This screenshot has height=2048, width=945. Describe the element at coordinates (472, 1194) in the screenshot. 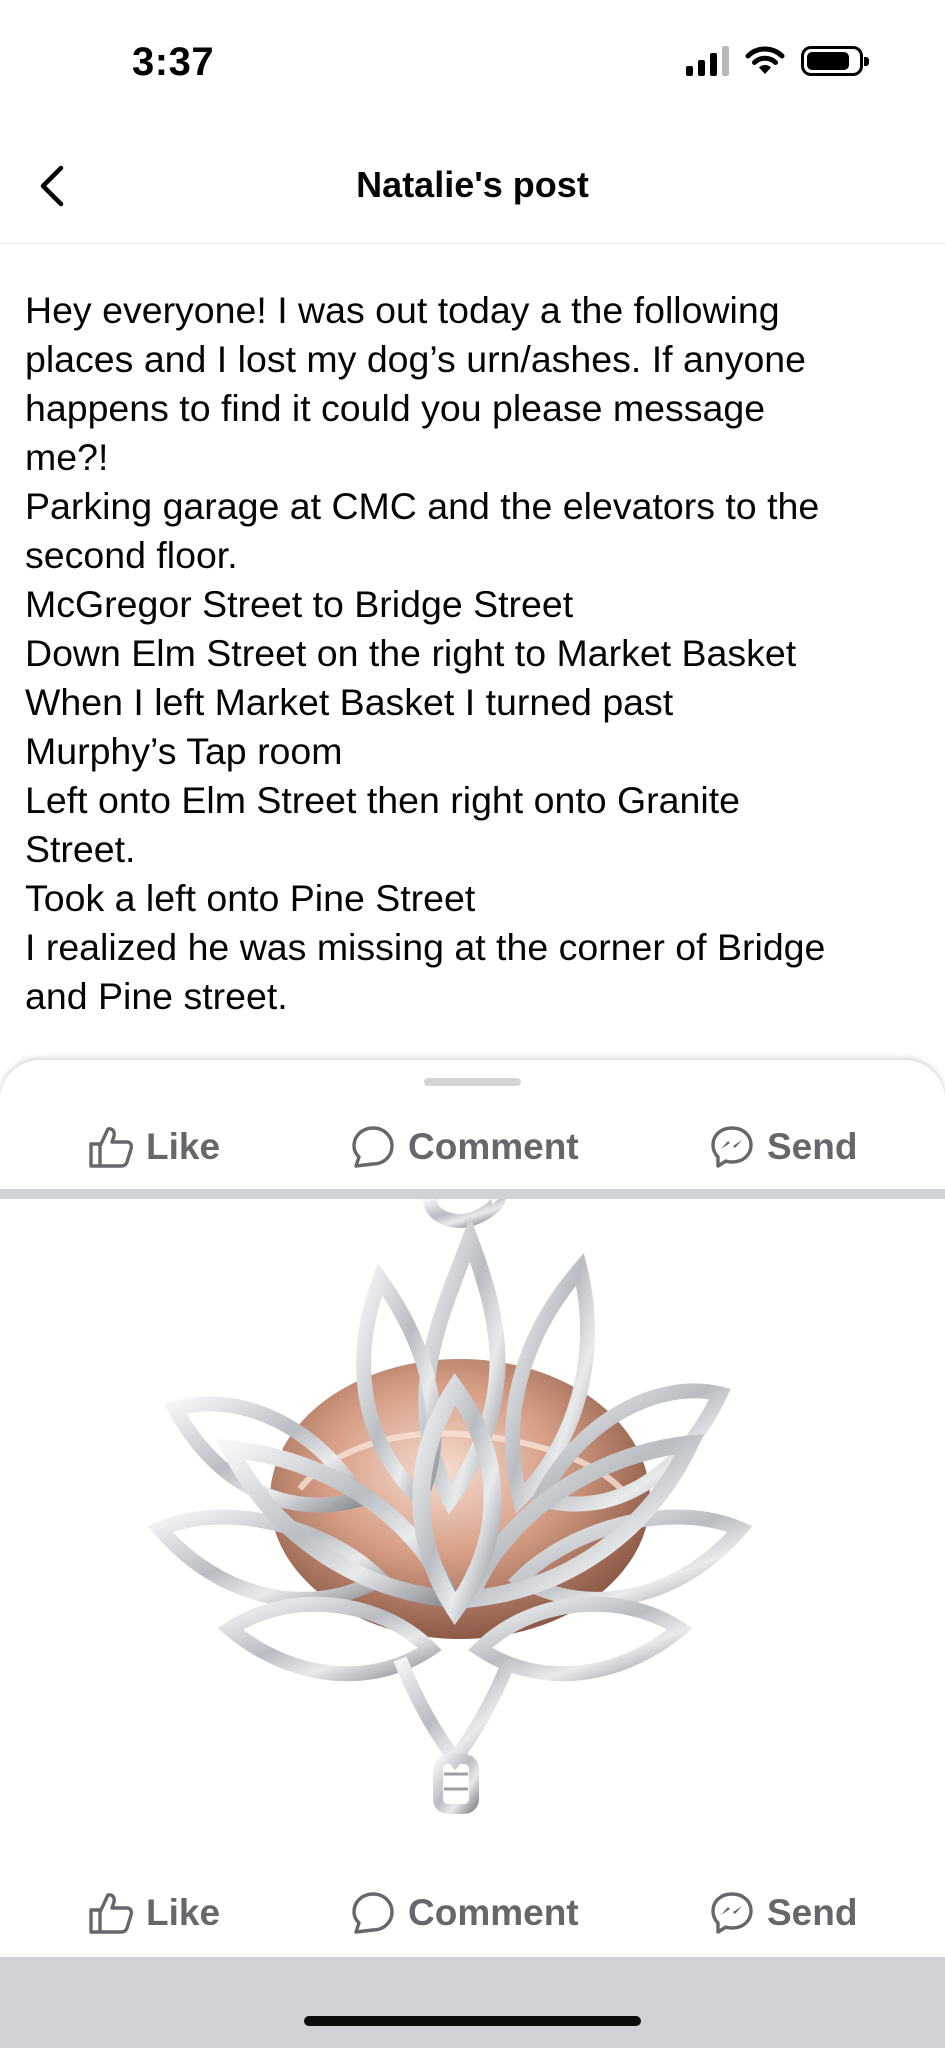

I see `section-divider` at that location.